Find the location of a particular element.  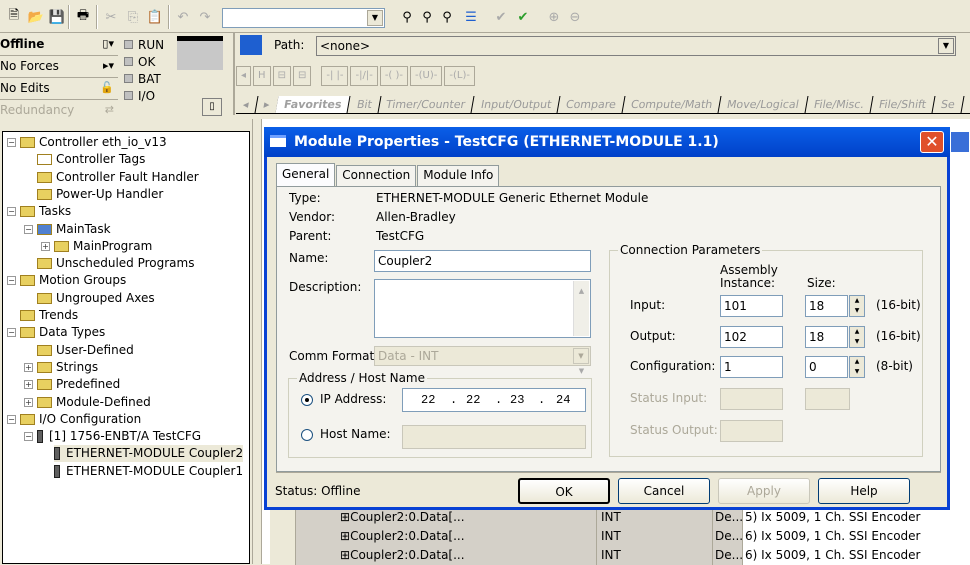

tree-node: − MainTask is located at coordinates (67, 229).